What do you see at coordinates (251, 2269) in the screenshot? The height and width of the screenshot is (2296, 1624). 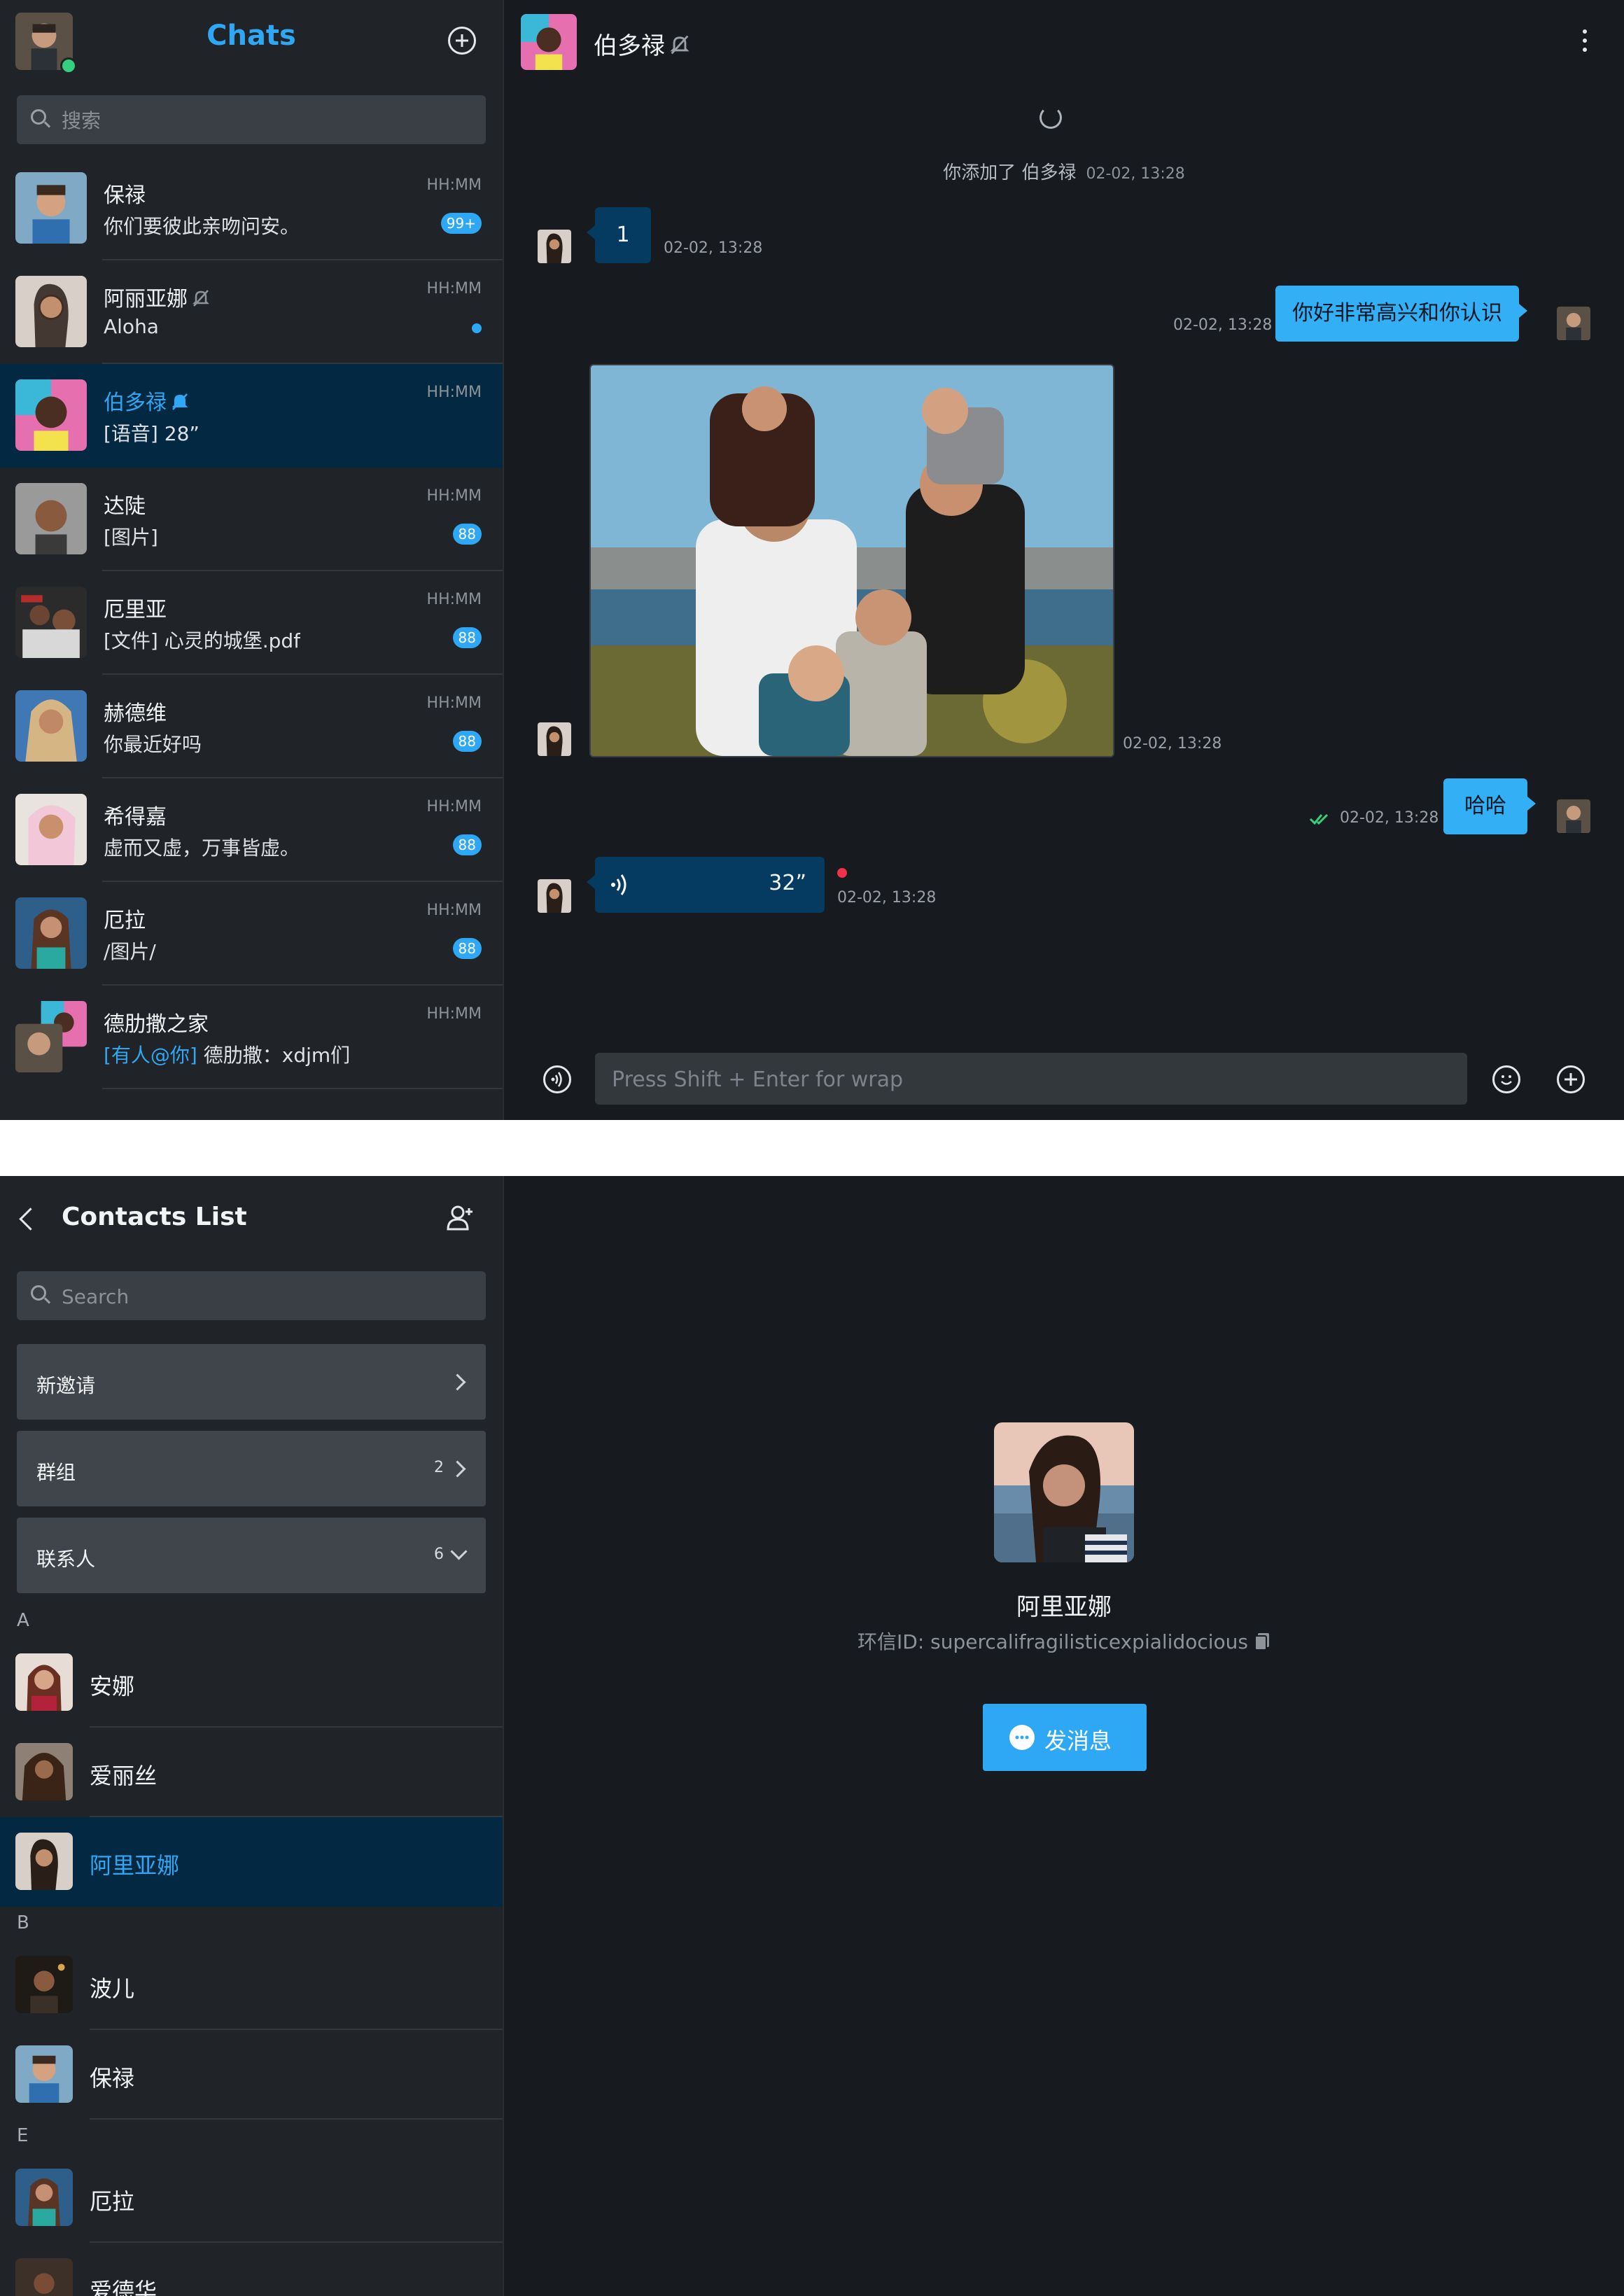 I see `contact-item: 爱德华` at bounding box center [251, 2269].